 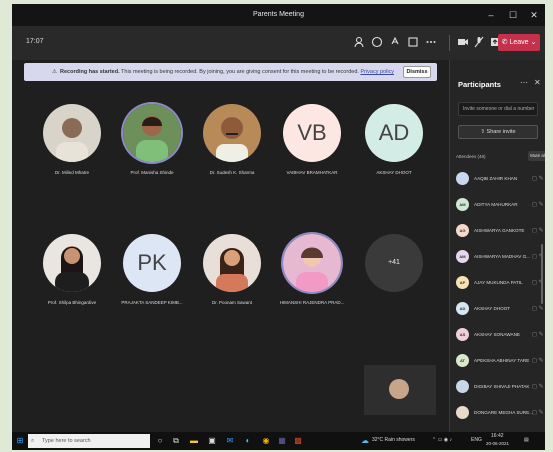 I want to click on attendee-row: AM AISHWARYA MADHAV G... ◻ ✎, so click(x=500, y=257).